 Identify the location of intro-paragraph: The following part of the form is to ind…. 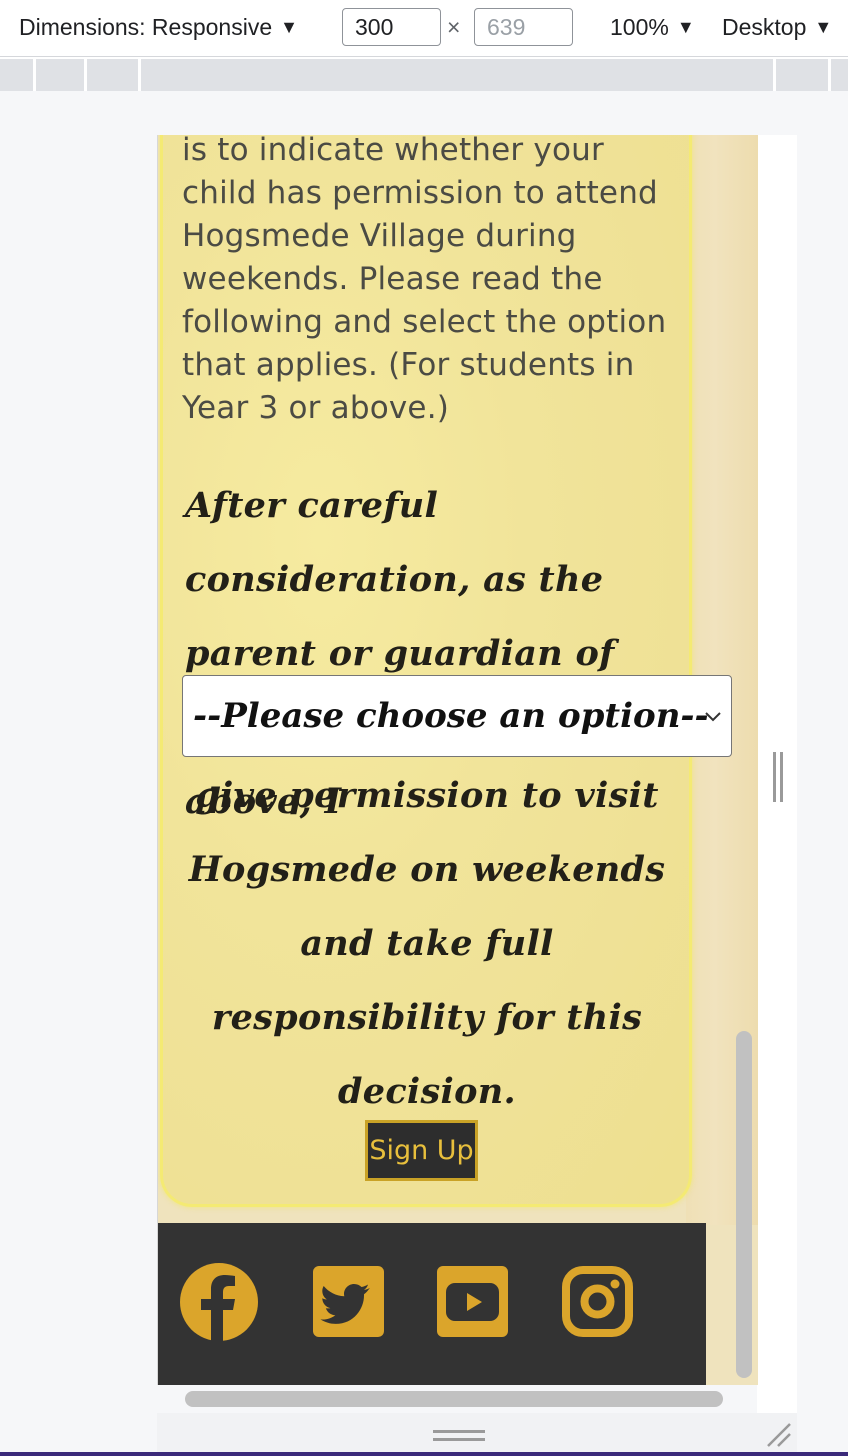
(424, 280).